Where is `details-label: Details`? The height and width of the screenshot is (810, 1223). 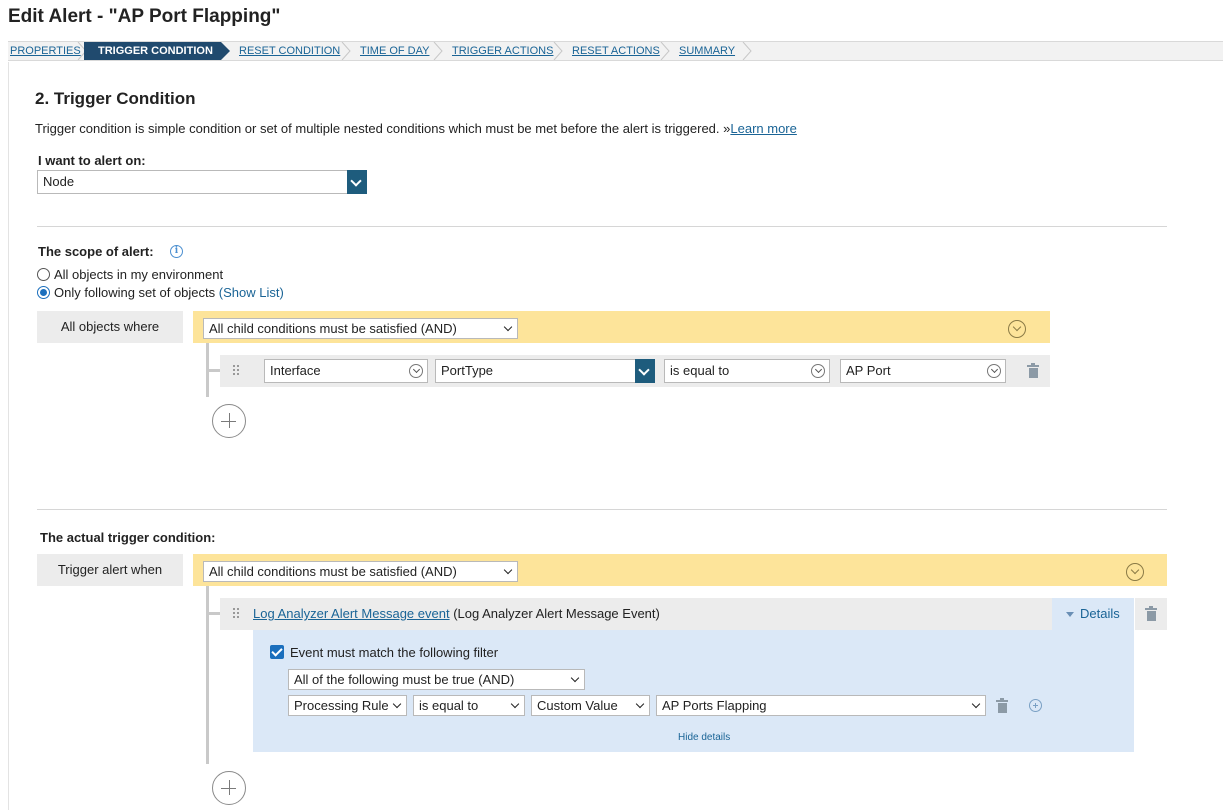
details-label: Details is located at coordinates (1100, 613).